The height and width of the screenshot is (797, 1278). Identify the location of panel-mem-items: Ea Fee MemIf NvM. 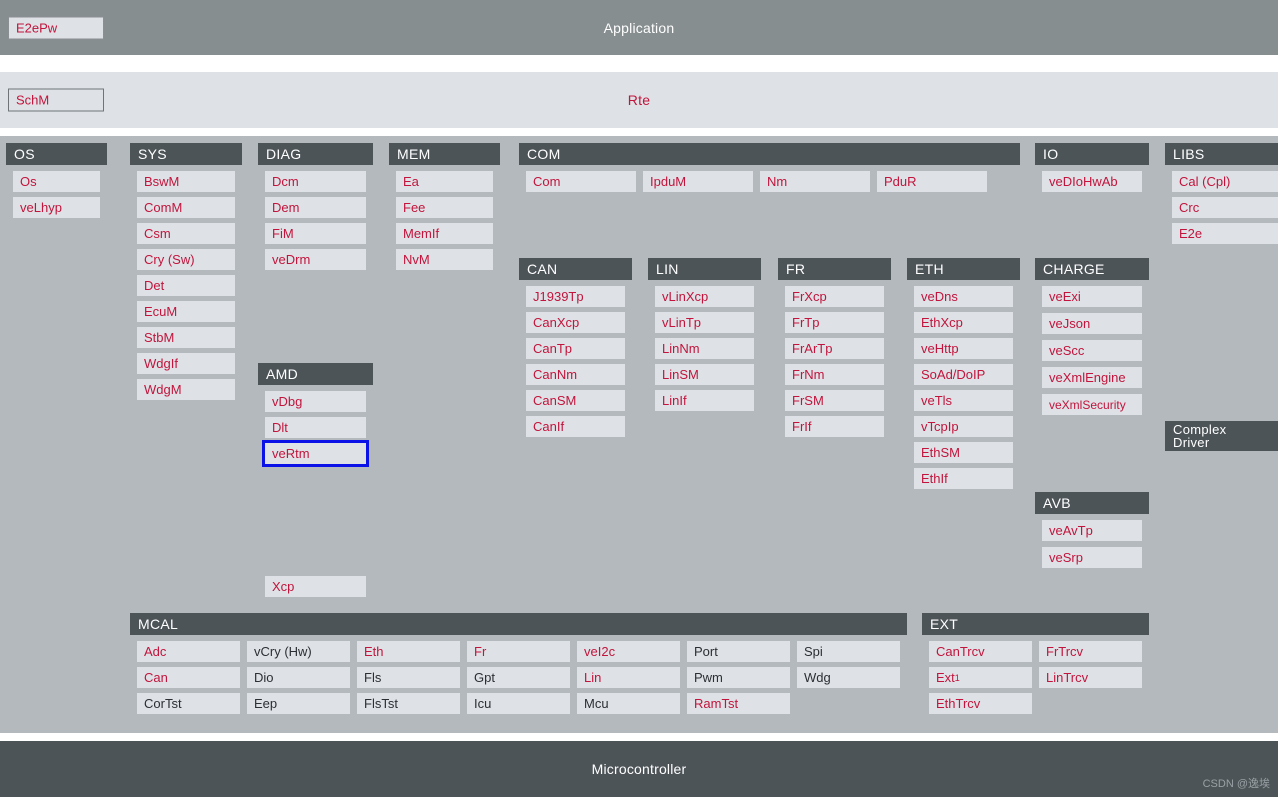
(444, 223).